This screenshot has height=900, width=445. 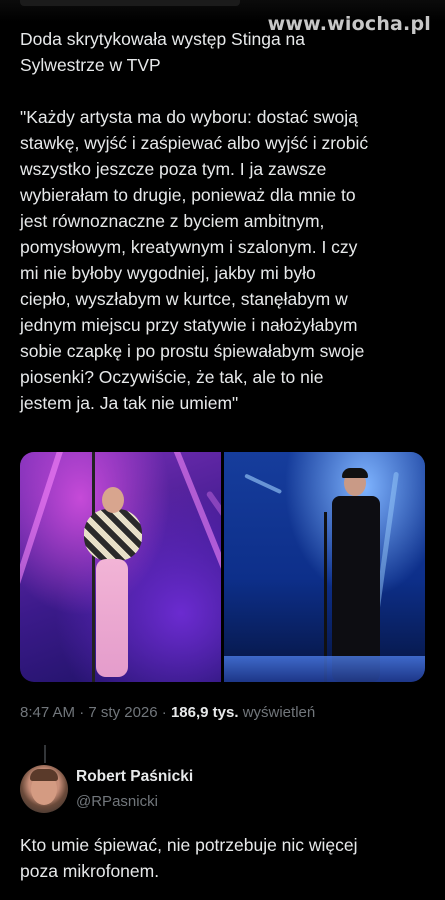 I want to click on media-photo-right, so click(x=324, y=567).